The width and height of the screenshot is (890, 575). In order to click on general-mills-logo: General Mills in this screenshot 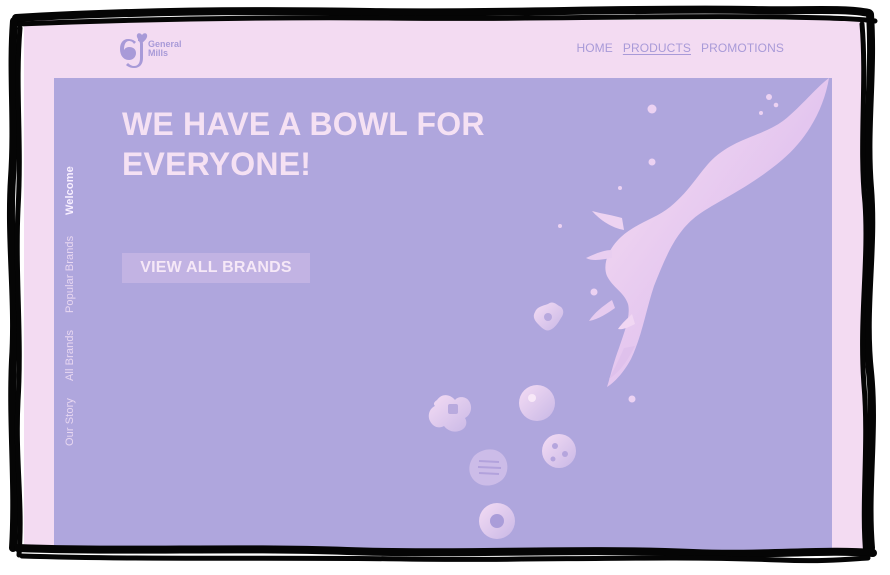, I will do `click(159, 50)`.